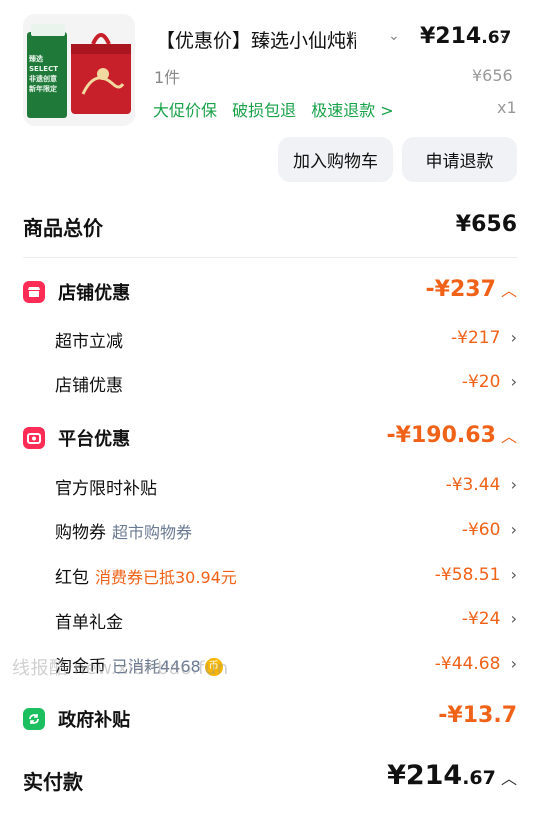 The height and width of the screenshot is (818, 540). I want to click on platform-discount-header: 平台优惠, so click(76, 438).